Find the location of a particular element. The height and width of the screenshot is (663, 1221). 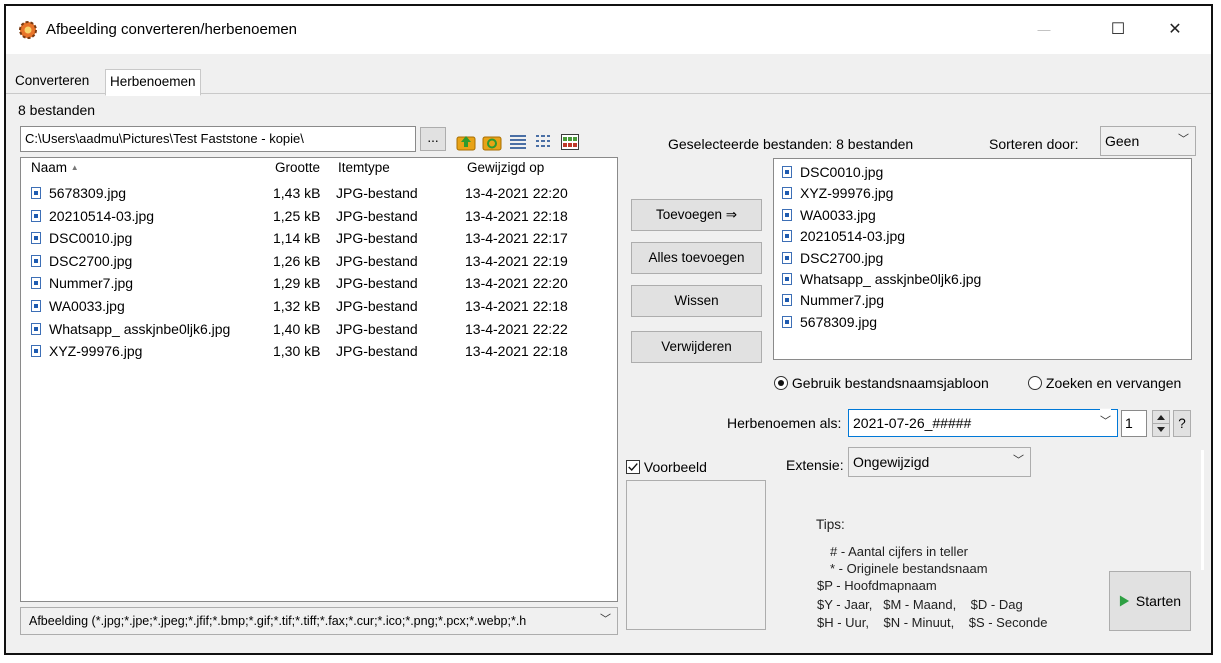

close-button: ✕ is located at coordinates (1175, 30).